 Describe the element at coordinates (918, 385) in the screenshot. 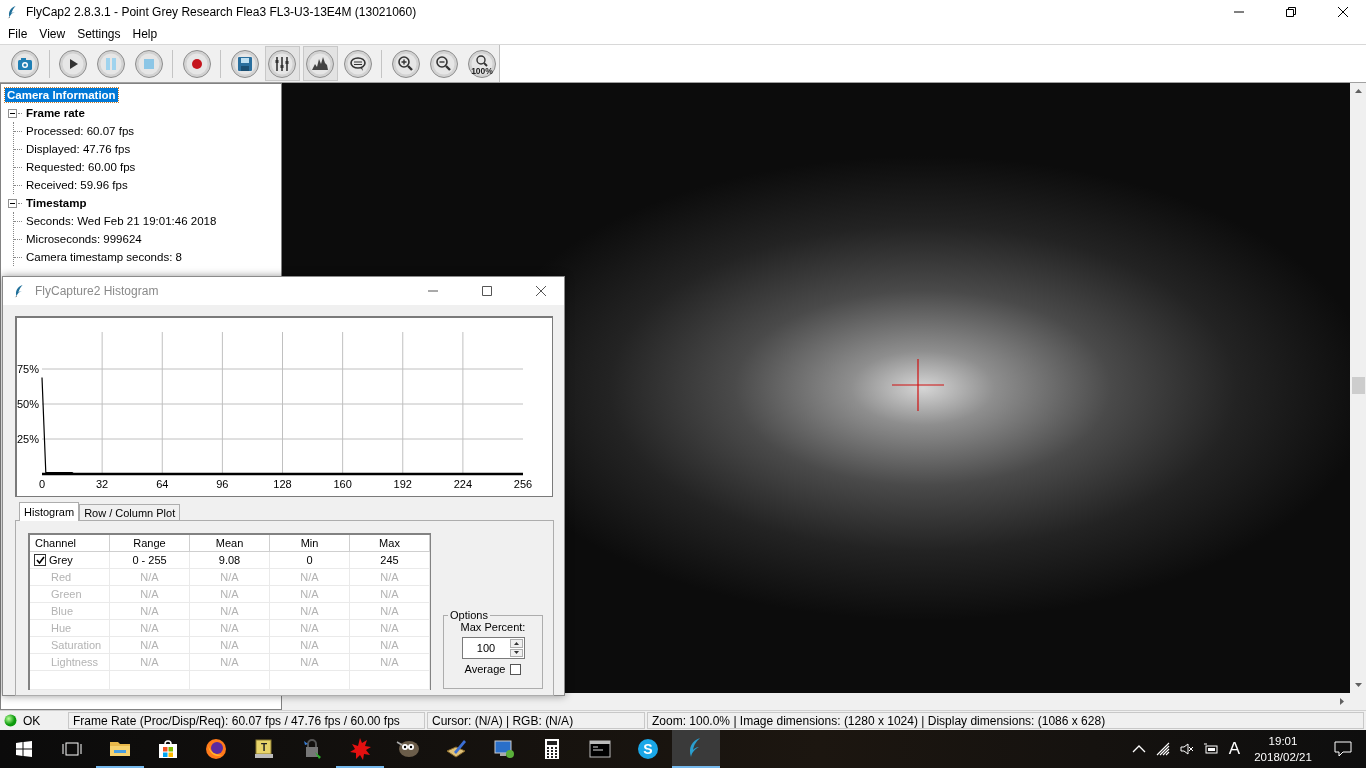

I see `crosshair-icon` at that location.